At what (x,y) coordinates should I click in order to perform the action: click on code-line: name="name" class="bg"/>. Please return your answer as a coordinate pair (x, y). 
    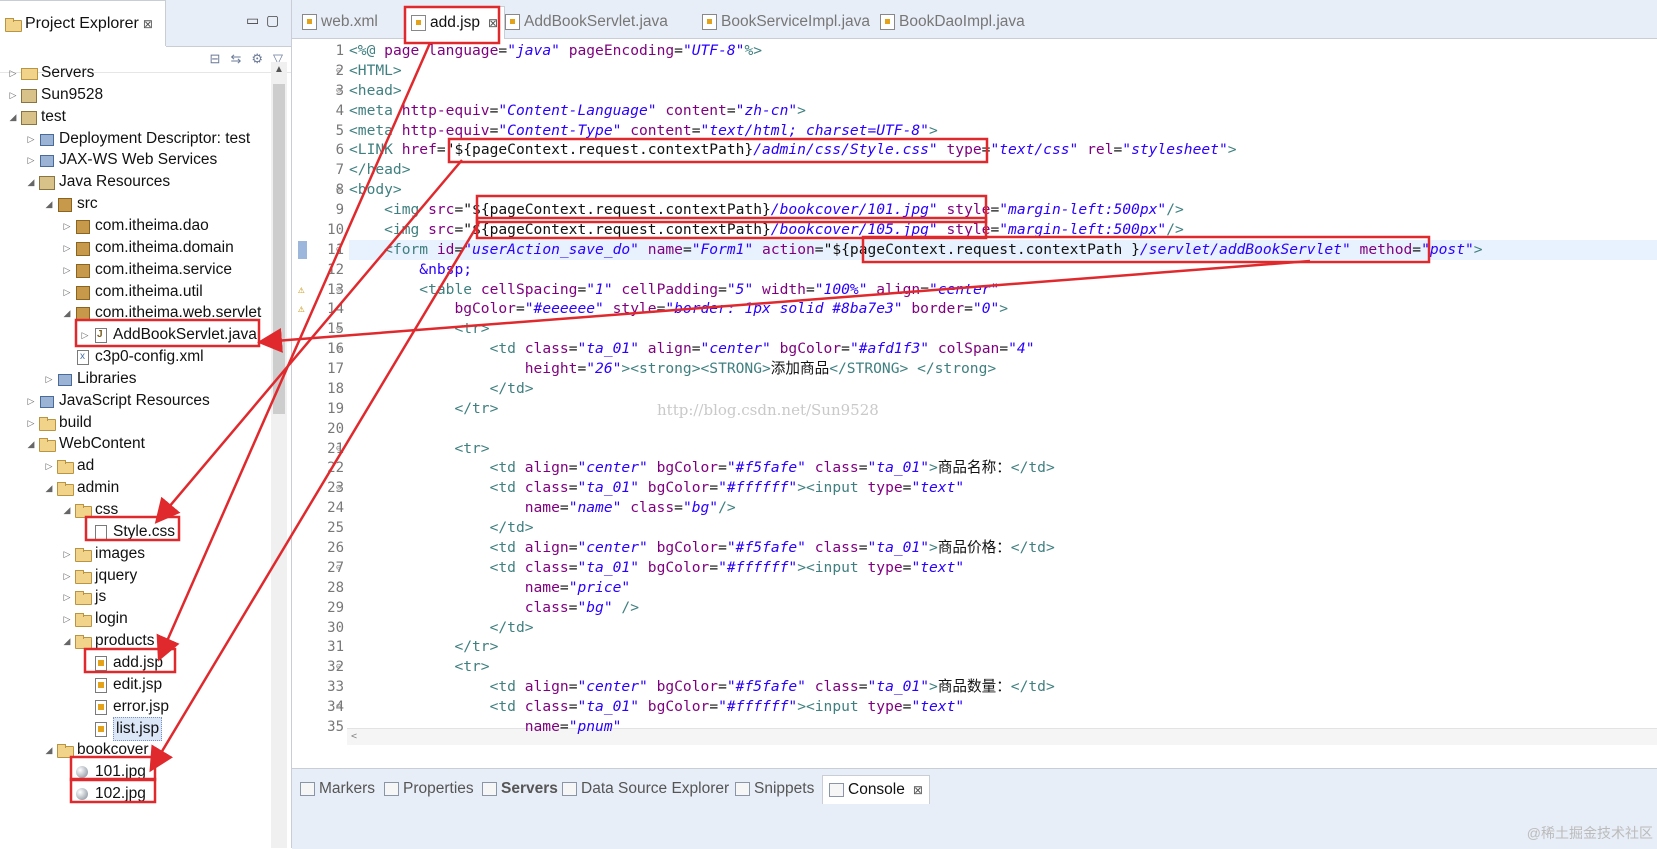
    Looking at the image, I should click on (542, 508).